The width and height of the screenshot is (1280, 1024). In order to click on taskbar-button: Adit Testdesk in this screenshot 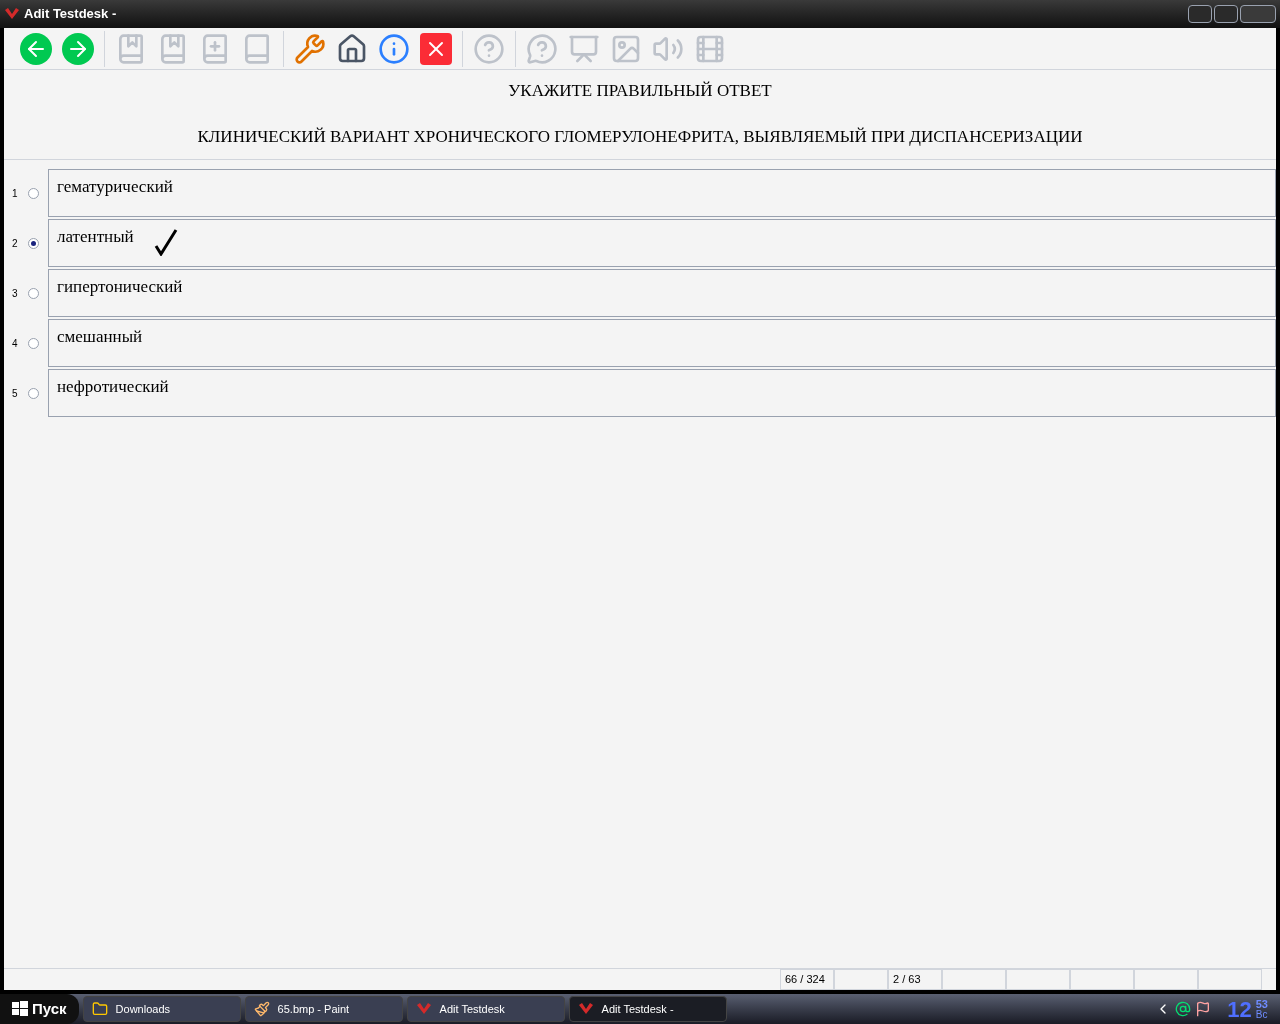, I will do `click(485, 1009)`.